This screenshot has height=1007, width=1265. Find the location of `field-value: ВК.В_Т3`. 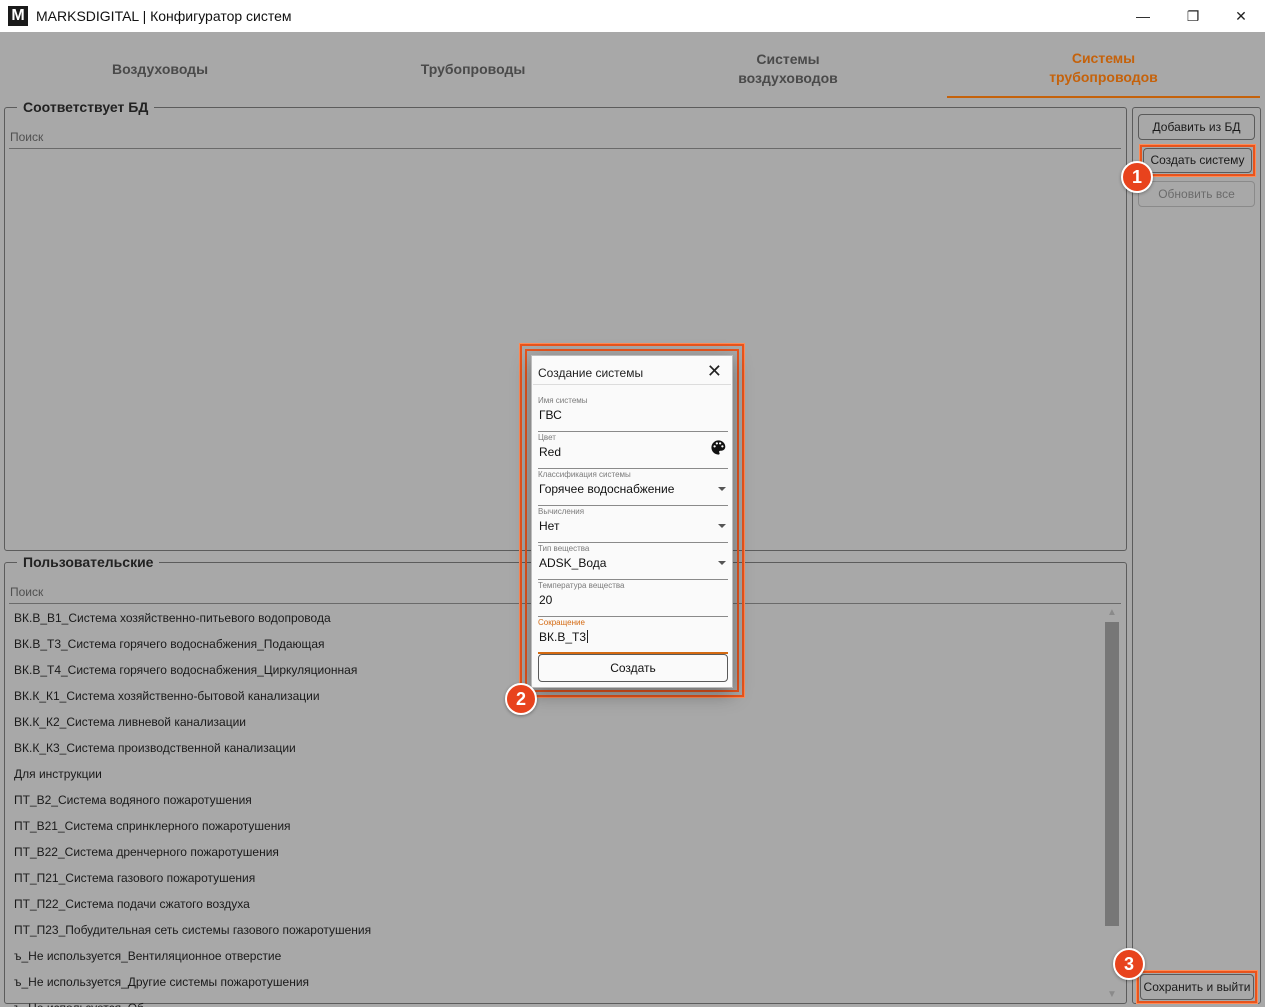

field-value: ВК.В_Т3 is located at coordinates (564, 637).